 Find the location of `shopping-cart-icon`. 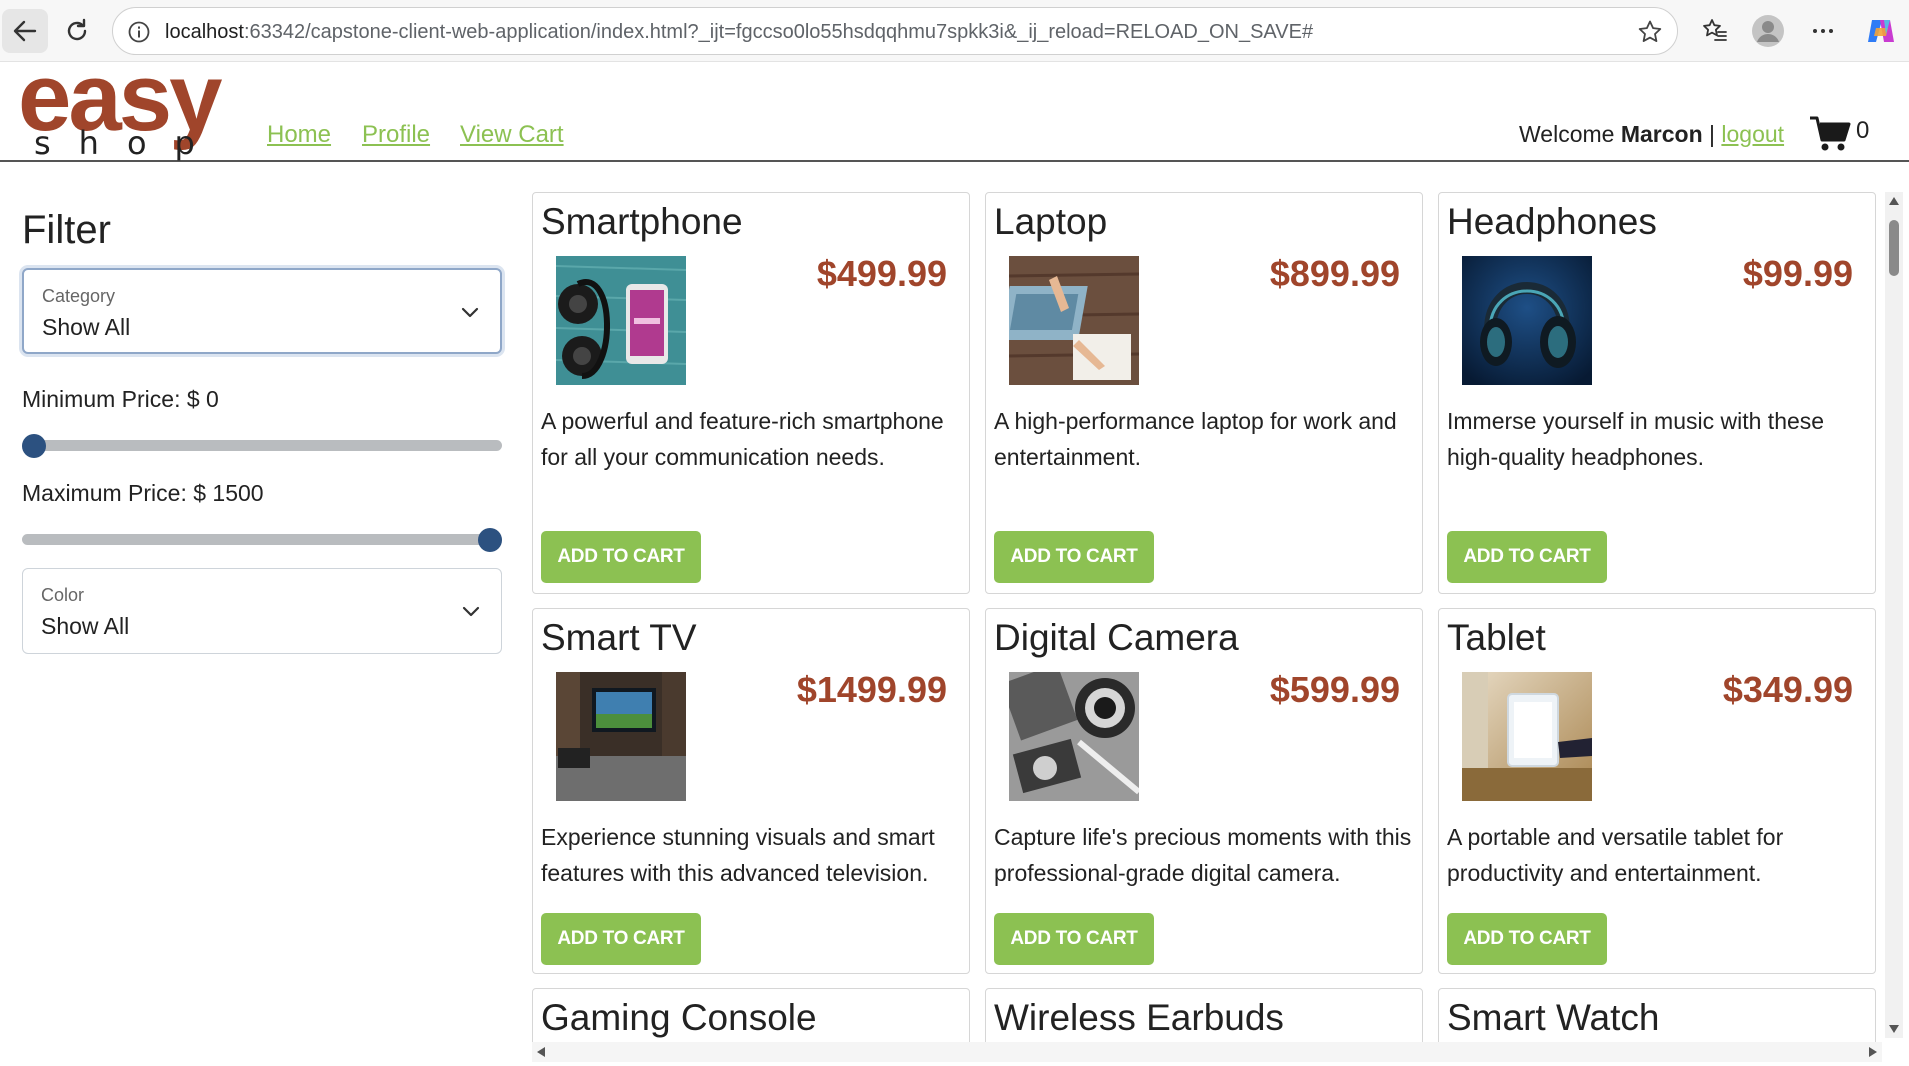

shopping-cart-icon is located at coordinates (1830, 134).